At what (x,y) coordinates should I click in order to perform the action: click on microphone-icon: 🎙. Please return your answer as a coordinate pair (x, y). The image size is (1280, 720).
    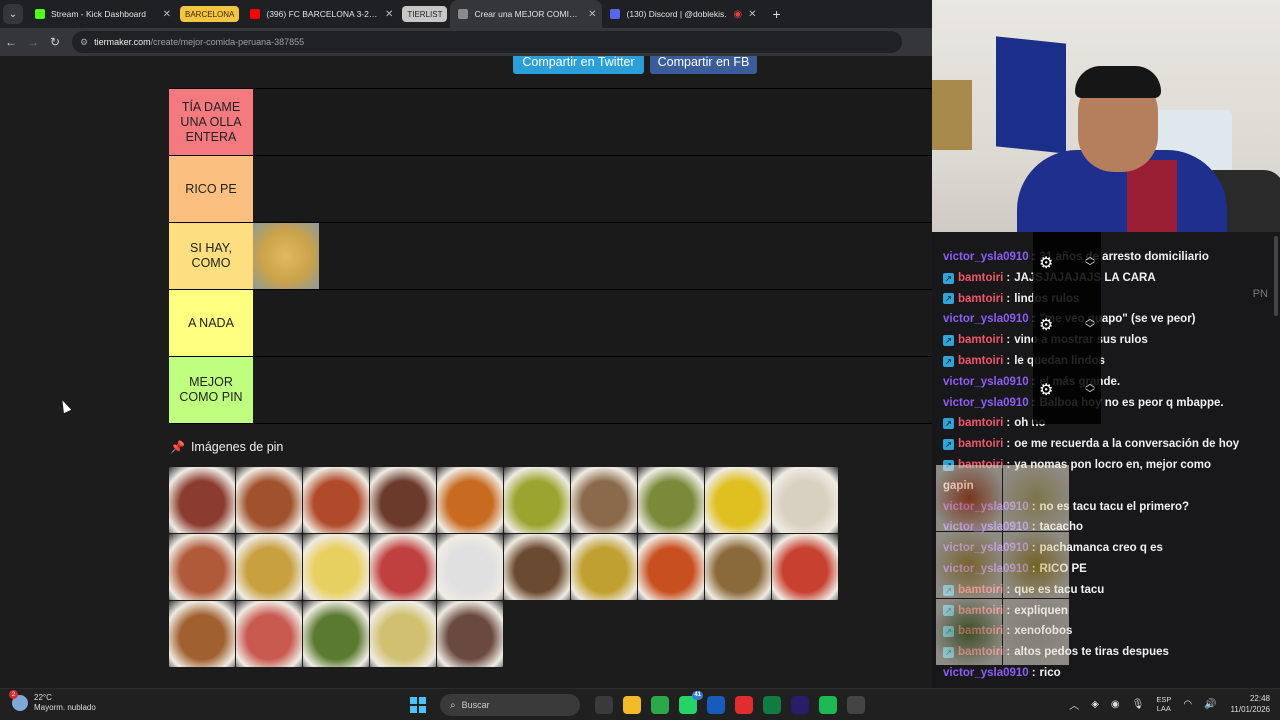
    Looking at the image, I should click on (1138, 704).